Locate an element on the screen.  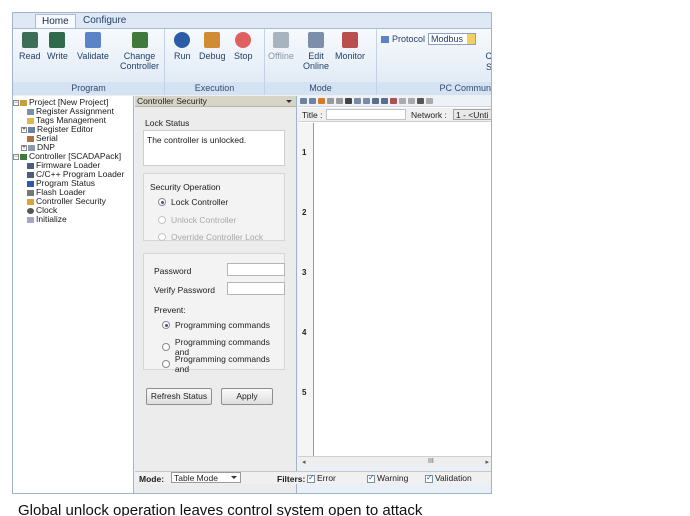
line-number-gutter: 1 2 3 4 5 is located at coordinates (306, 289).